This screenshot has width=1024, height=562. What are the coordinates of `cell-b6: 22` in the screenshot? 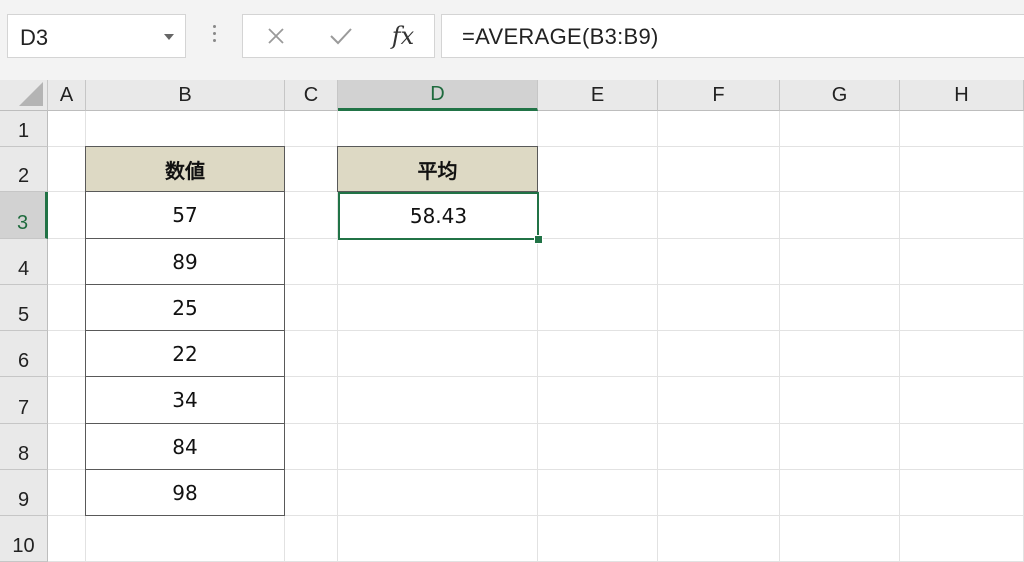 It's located at (185, 353).